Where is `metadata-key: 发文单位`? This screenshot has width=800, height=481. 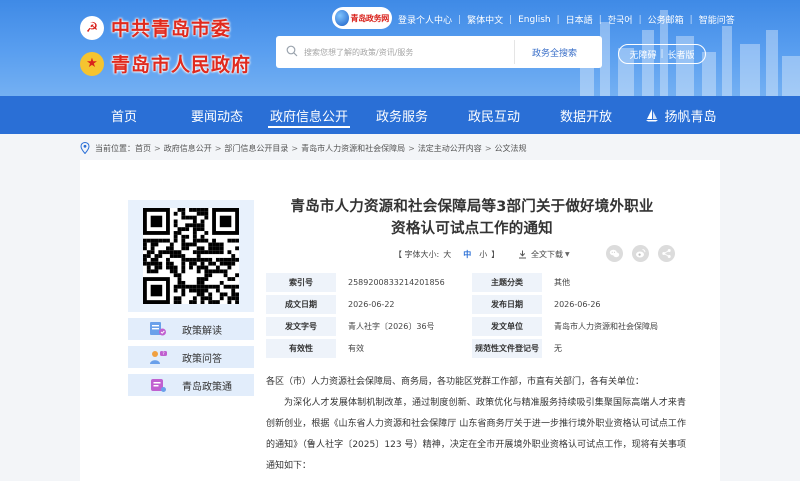 metadata-key: 发文单位 is located at coordinates (507, 326).